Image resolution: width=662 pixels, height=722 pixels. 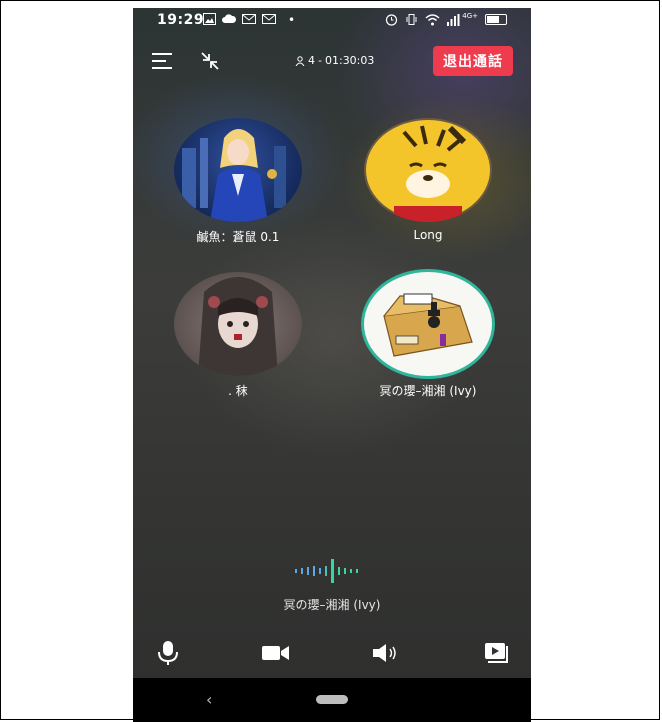 What do you see at coordinates (496, 19) in the screenshot?
I see `battery-icon` at bounding box center [496, 19].